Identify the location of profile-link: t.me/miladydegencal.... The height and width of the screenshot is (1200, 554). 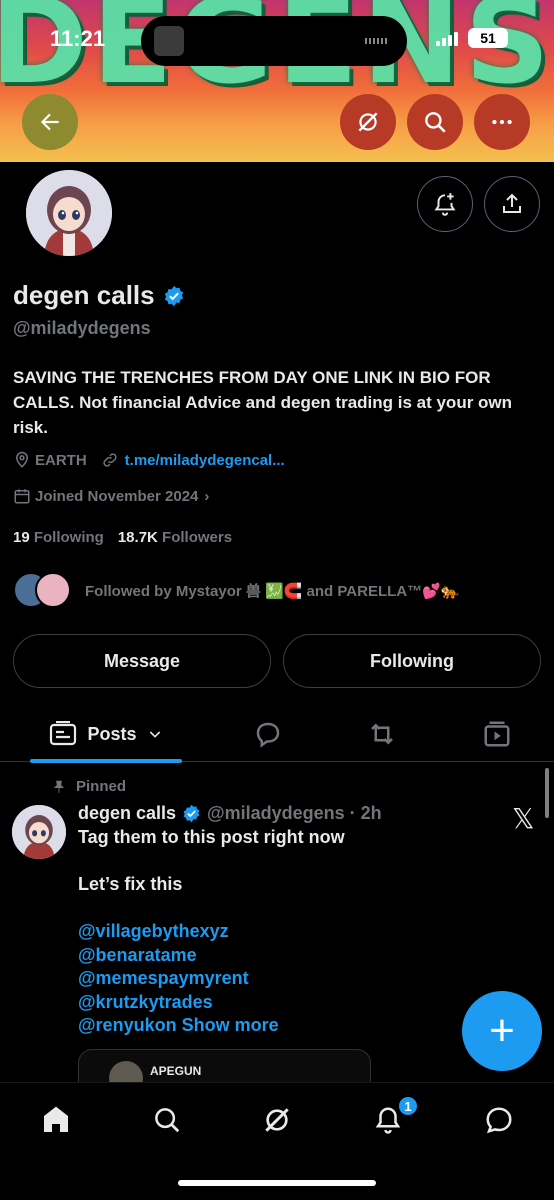
(205, 460).